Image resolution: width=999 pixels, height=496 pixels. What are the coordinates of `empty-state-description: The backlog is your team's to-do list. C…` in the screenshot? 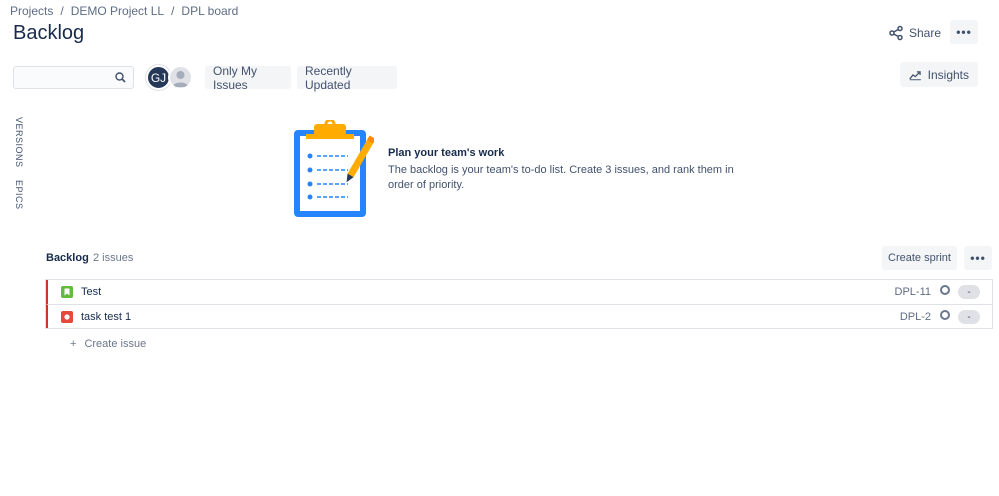 It's located at (561, 177).